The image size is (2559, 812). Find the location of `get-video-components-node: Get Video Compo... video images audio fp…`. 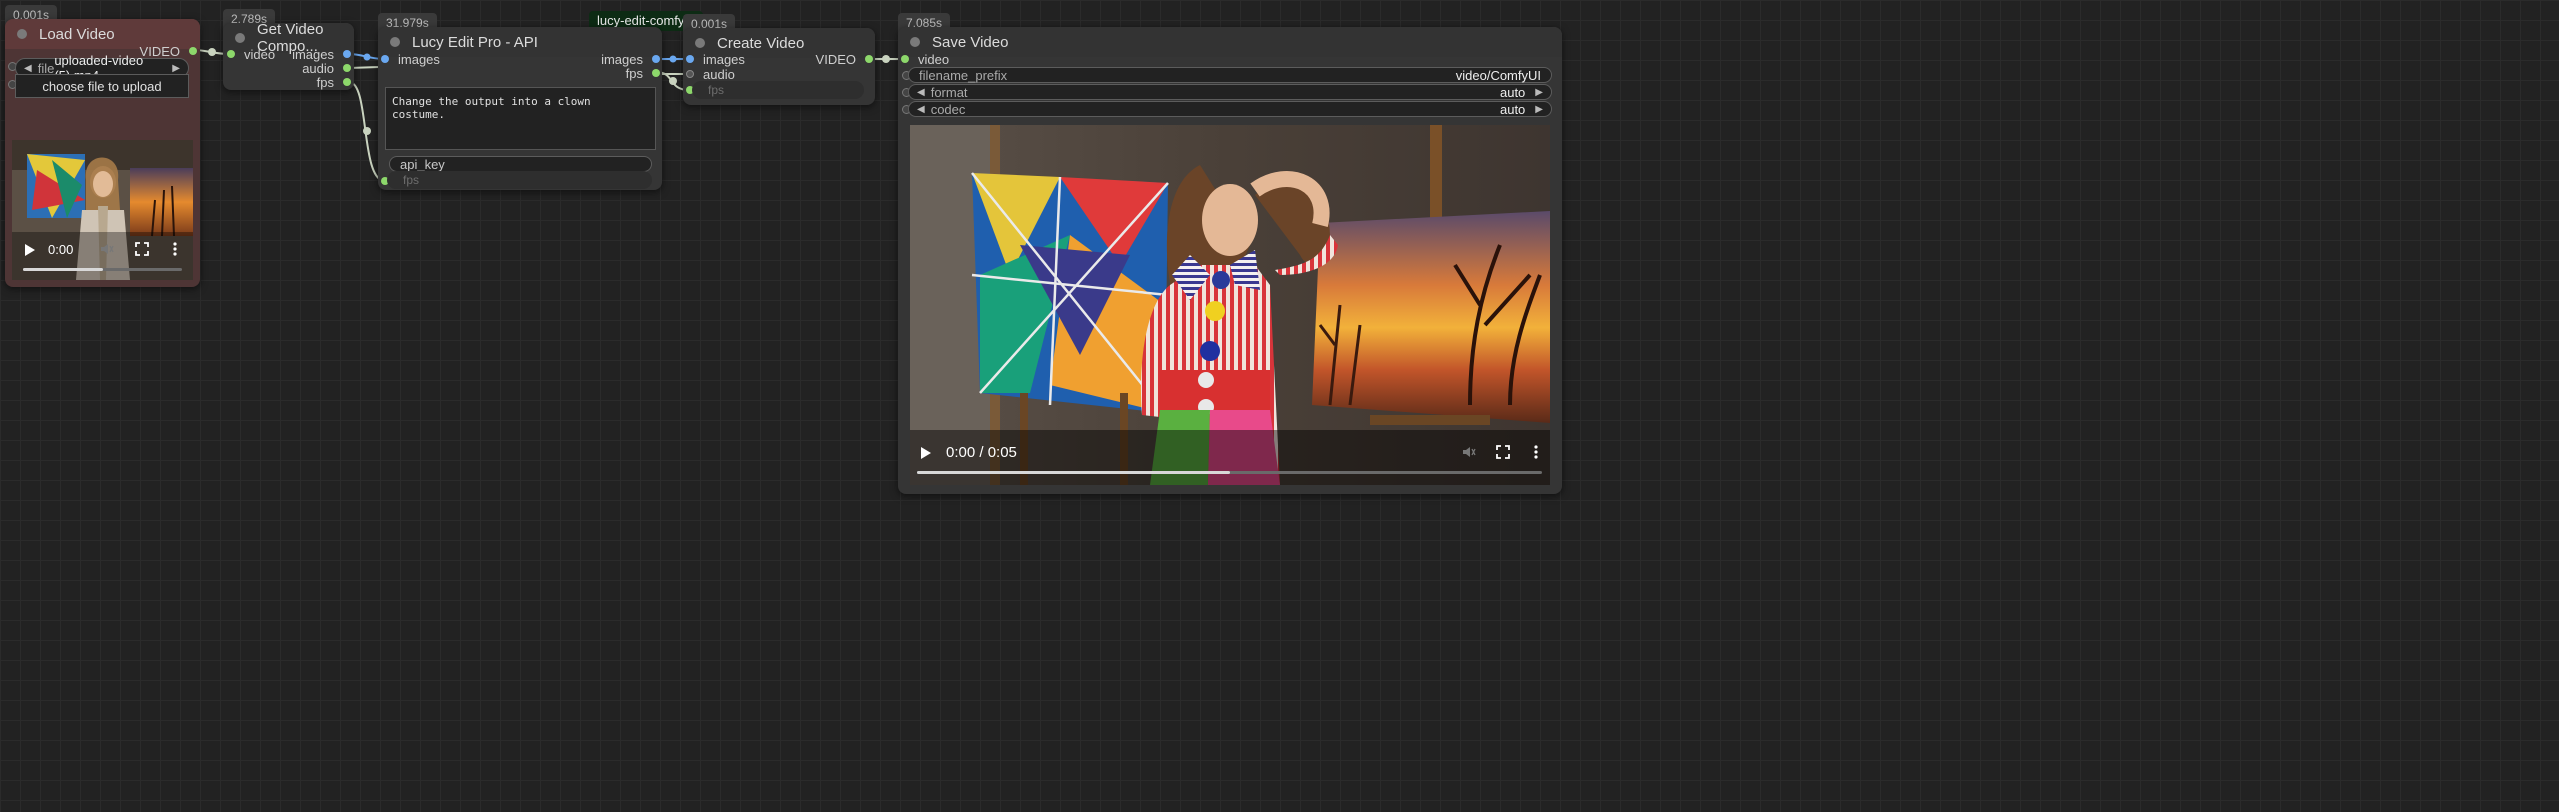

get-video-components-node: Get Video Compo... video images audio fp… is located at coordinates (288, 55).